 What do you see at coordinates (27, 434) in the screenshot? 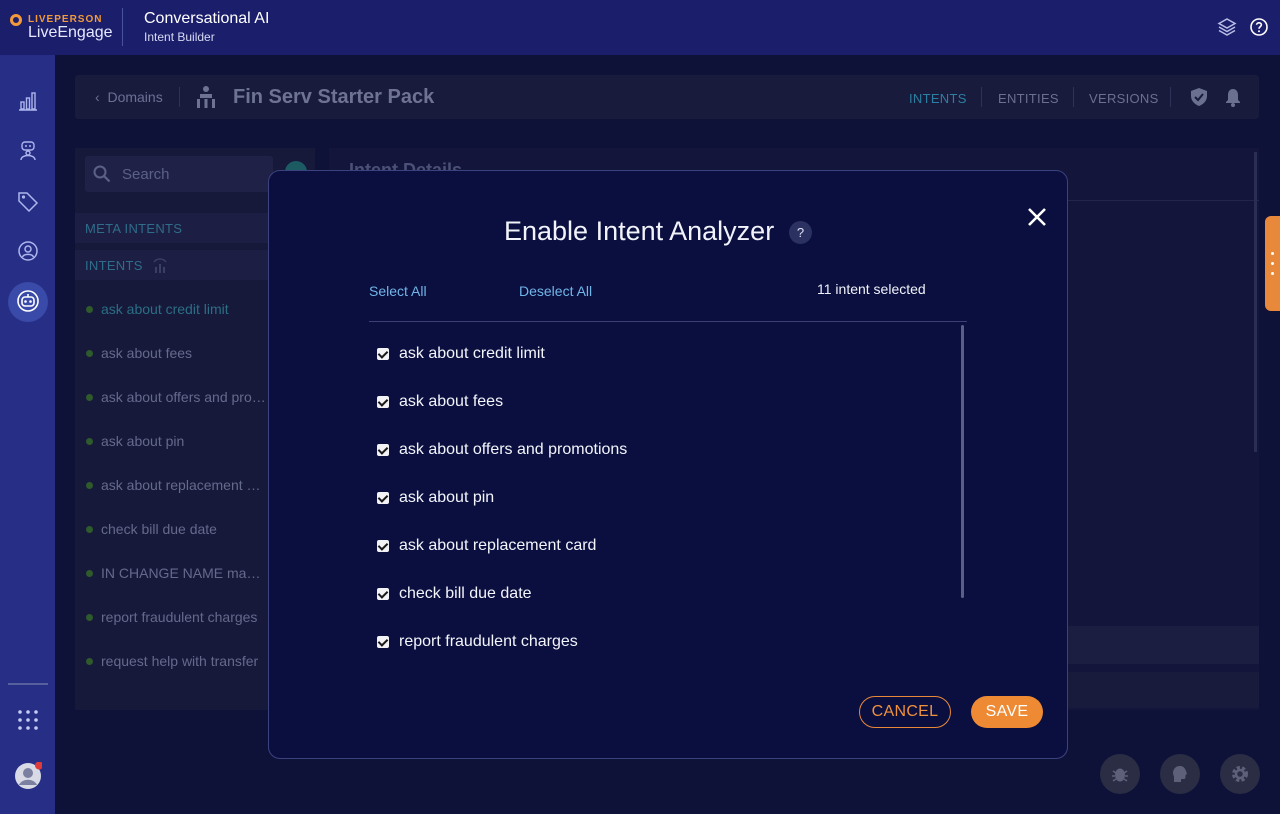
I see `left-nav` at bounding box center [27, 434].